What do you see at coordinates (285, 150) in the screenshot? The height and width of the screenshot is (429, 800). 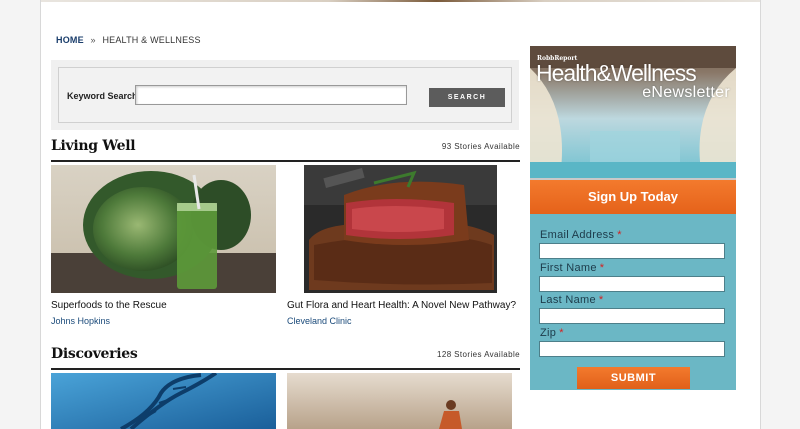 I see `section-header-living-well: Living Well 93 Stories Available` at bounding box center [285, 150].